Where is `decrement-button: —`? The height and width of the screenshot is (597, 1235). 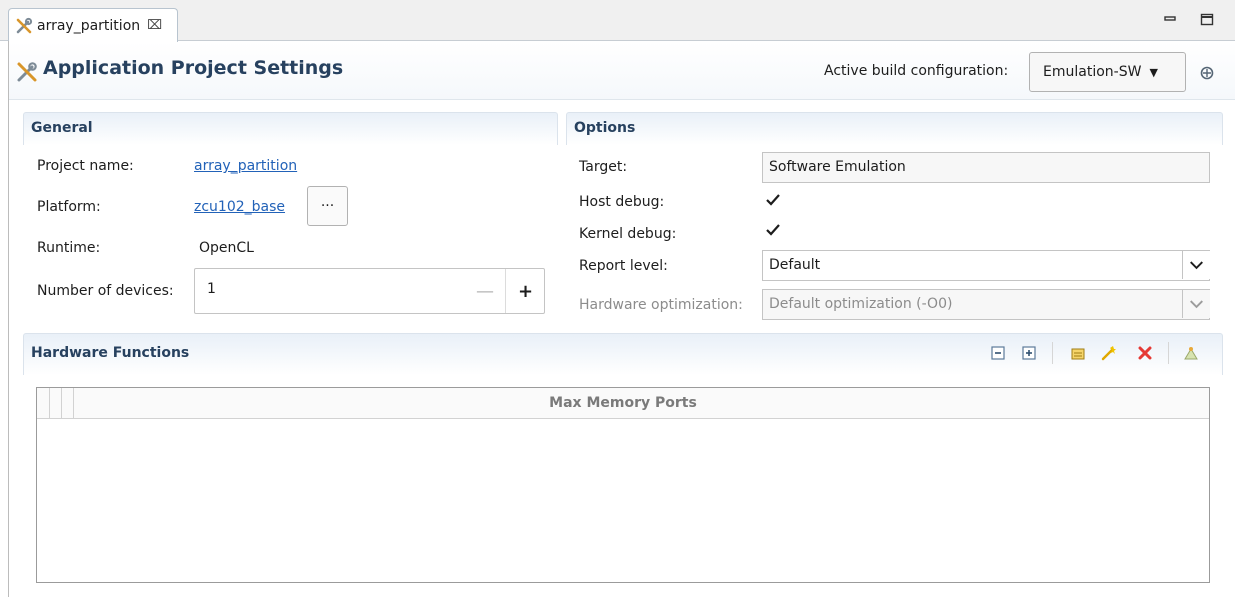 decrement-button: — is located at coordinates (485, 291).